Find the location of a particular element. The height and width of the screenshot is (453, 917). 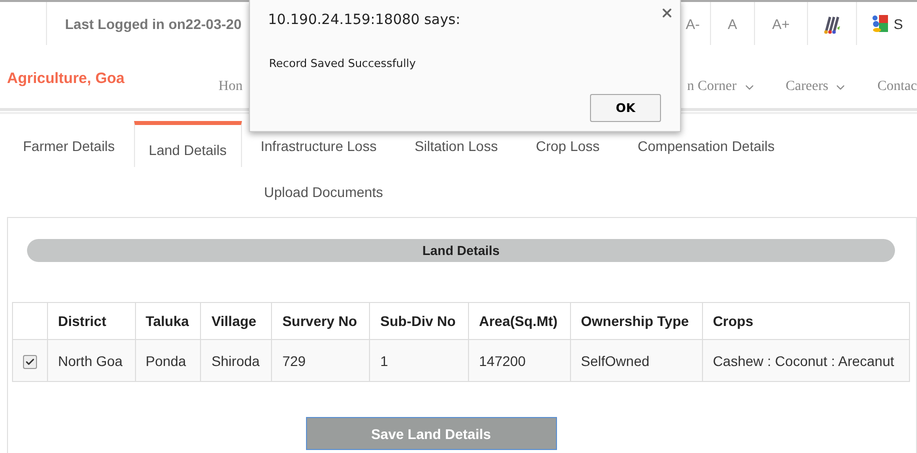

nav-link: n Corner is located at coordinates (721, 87).